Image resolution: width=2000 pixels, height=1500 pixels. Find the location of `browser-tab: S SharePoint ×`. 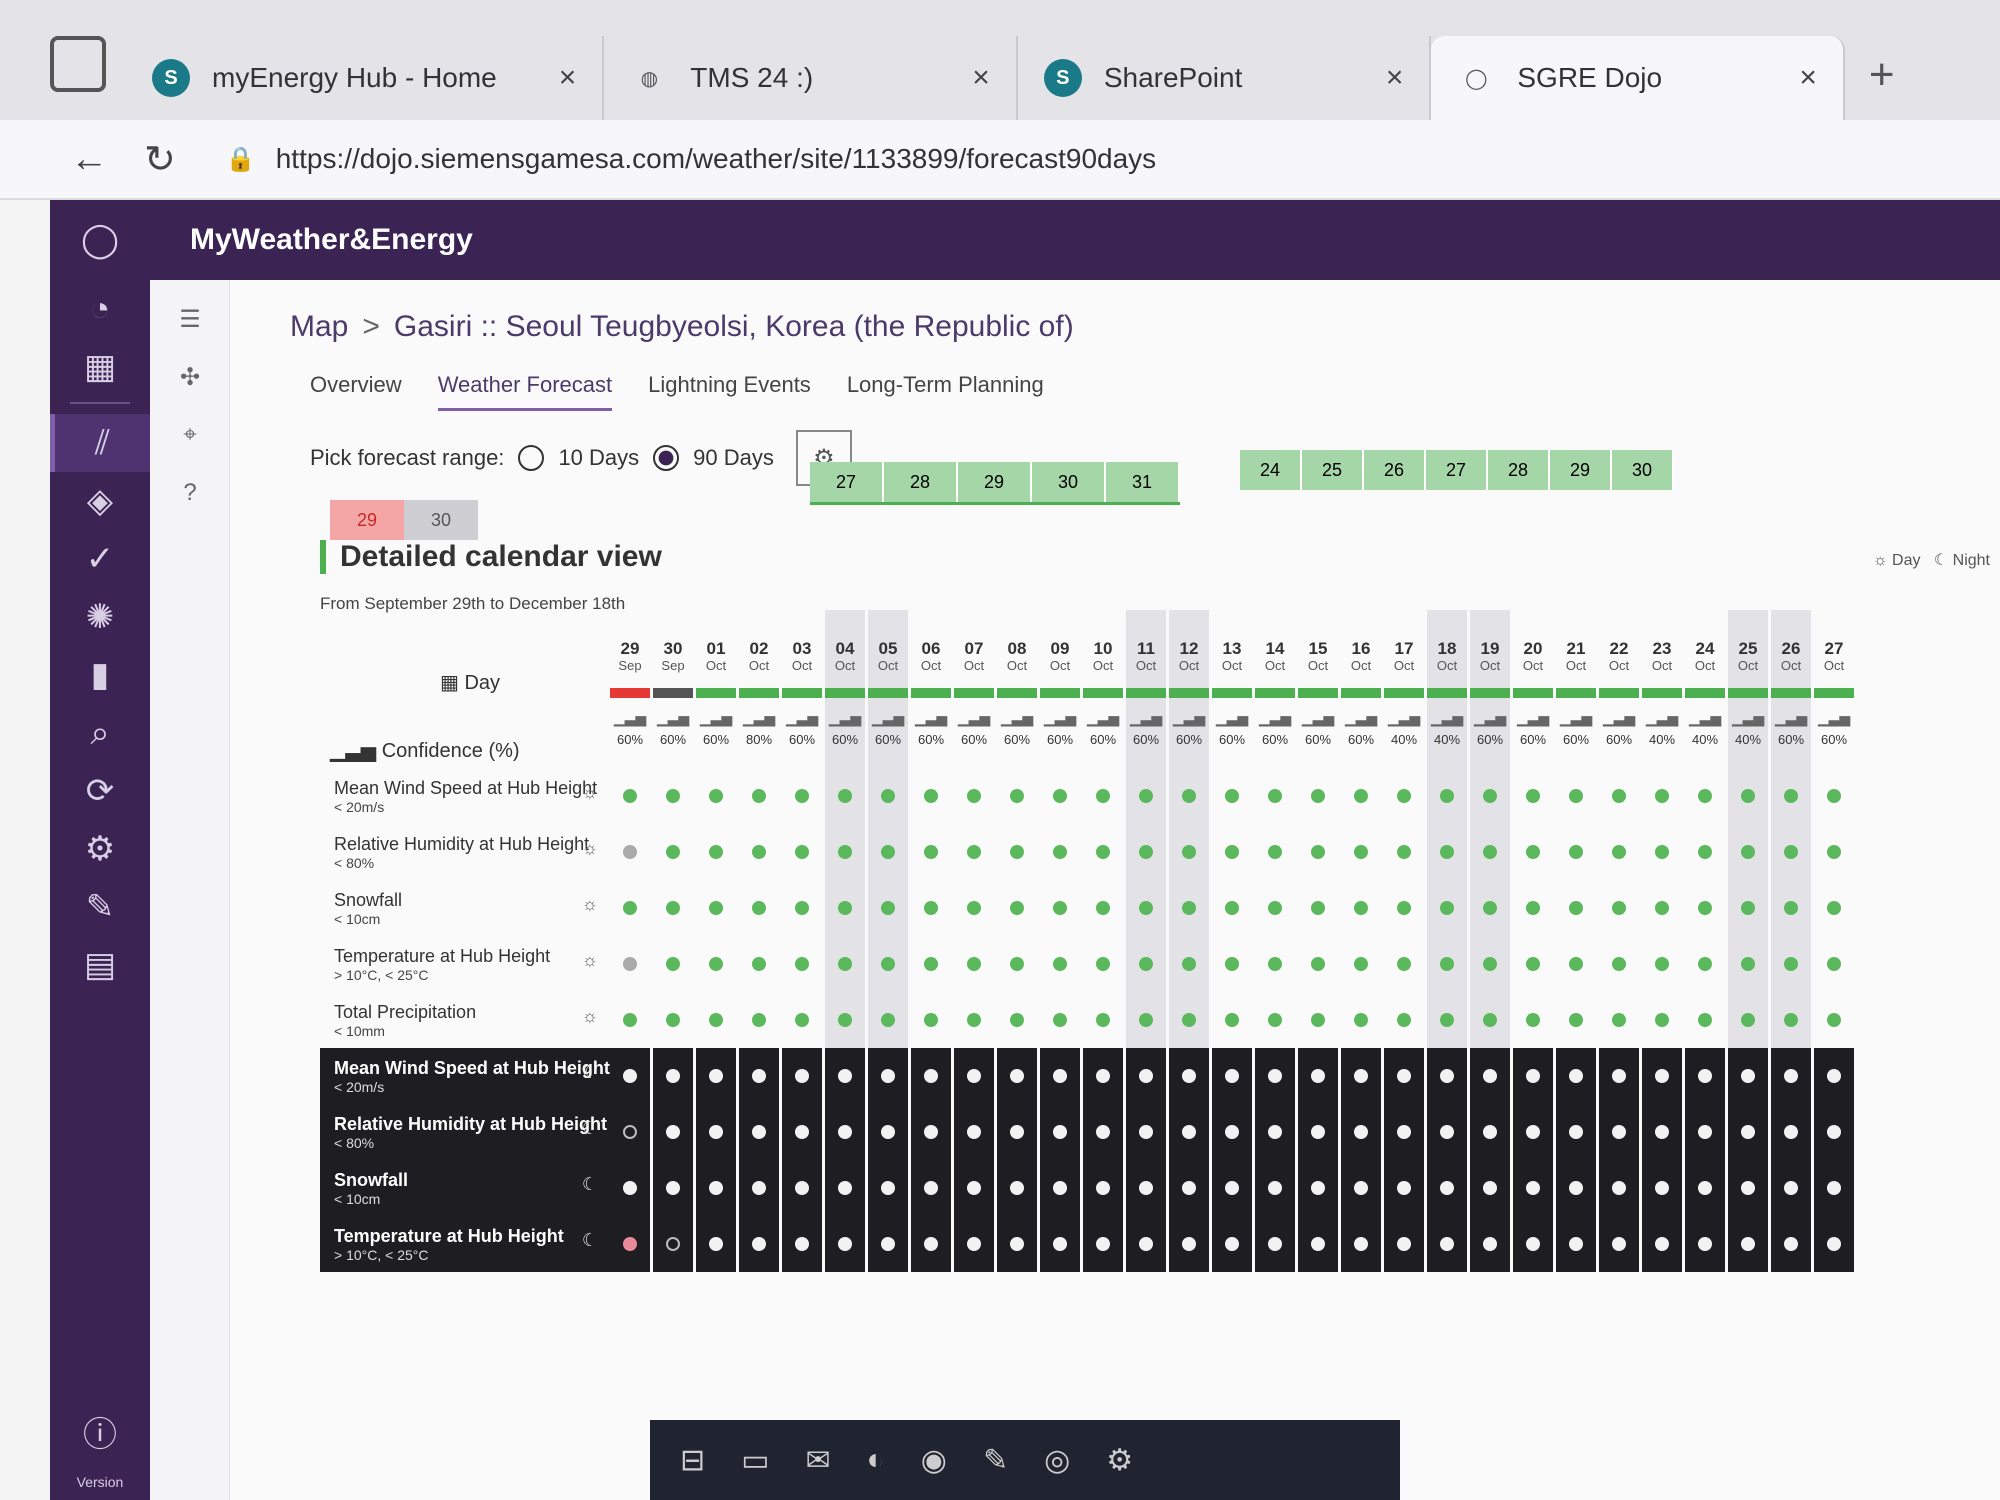

browser-tab: S SharePoint × is located at coordinates (1225, 78).